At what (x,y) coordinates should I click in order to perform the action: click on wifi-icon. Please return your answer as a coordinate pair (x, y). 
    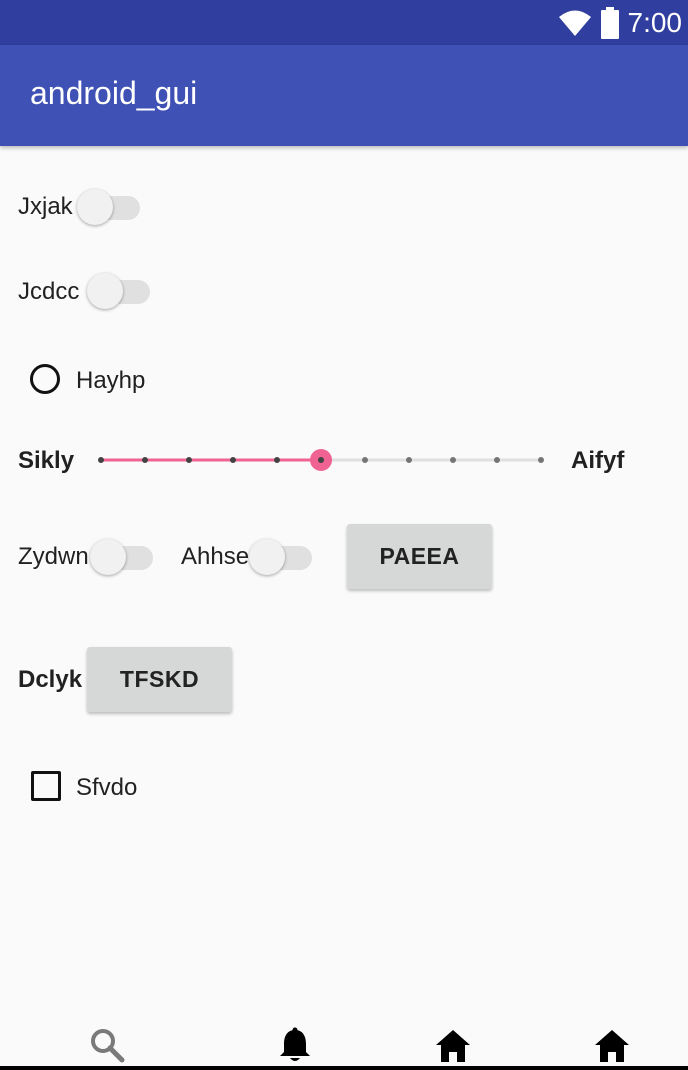
    Looking at the image, I should click on (574, 23).